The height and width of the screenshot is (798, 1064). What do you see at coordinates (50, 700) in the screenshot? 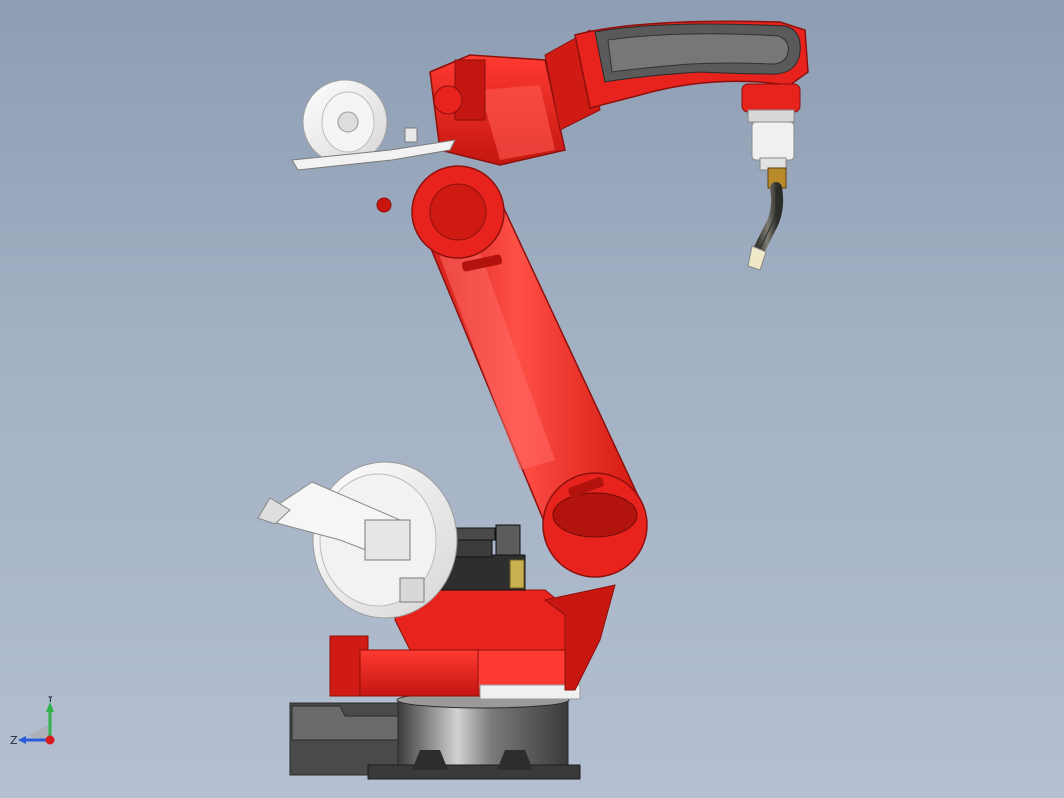
I see `y-axis-label: Y` at bounding box center [50, 700].